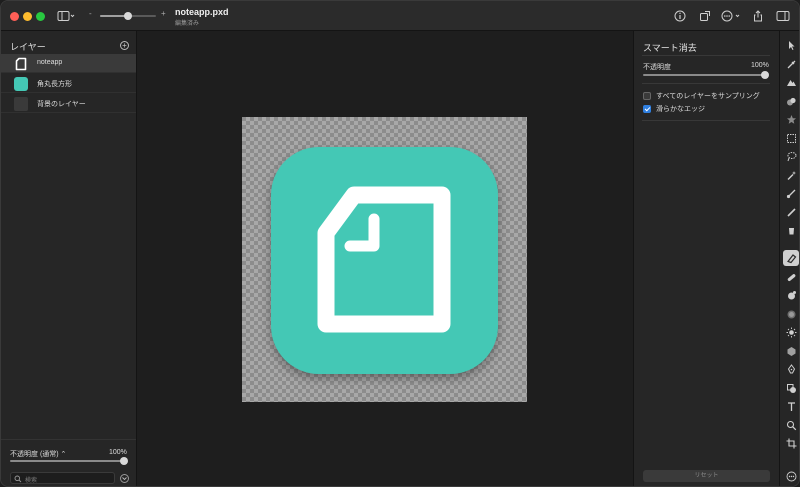 The height and width of the screenshot is (487, 800). Describe the element at coordinates (124, 478) in the screenshot. I see `filter-button` at that location.